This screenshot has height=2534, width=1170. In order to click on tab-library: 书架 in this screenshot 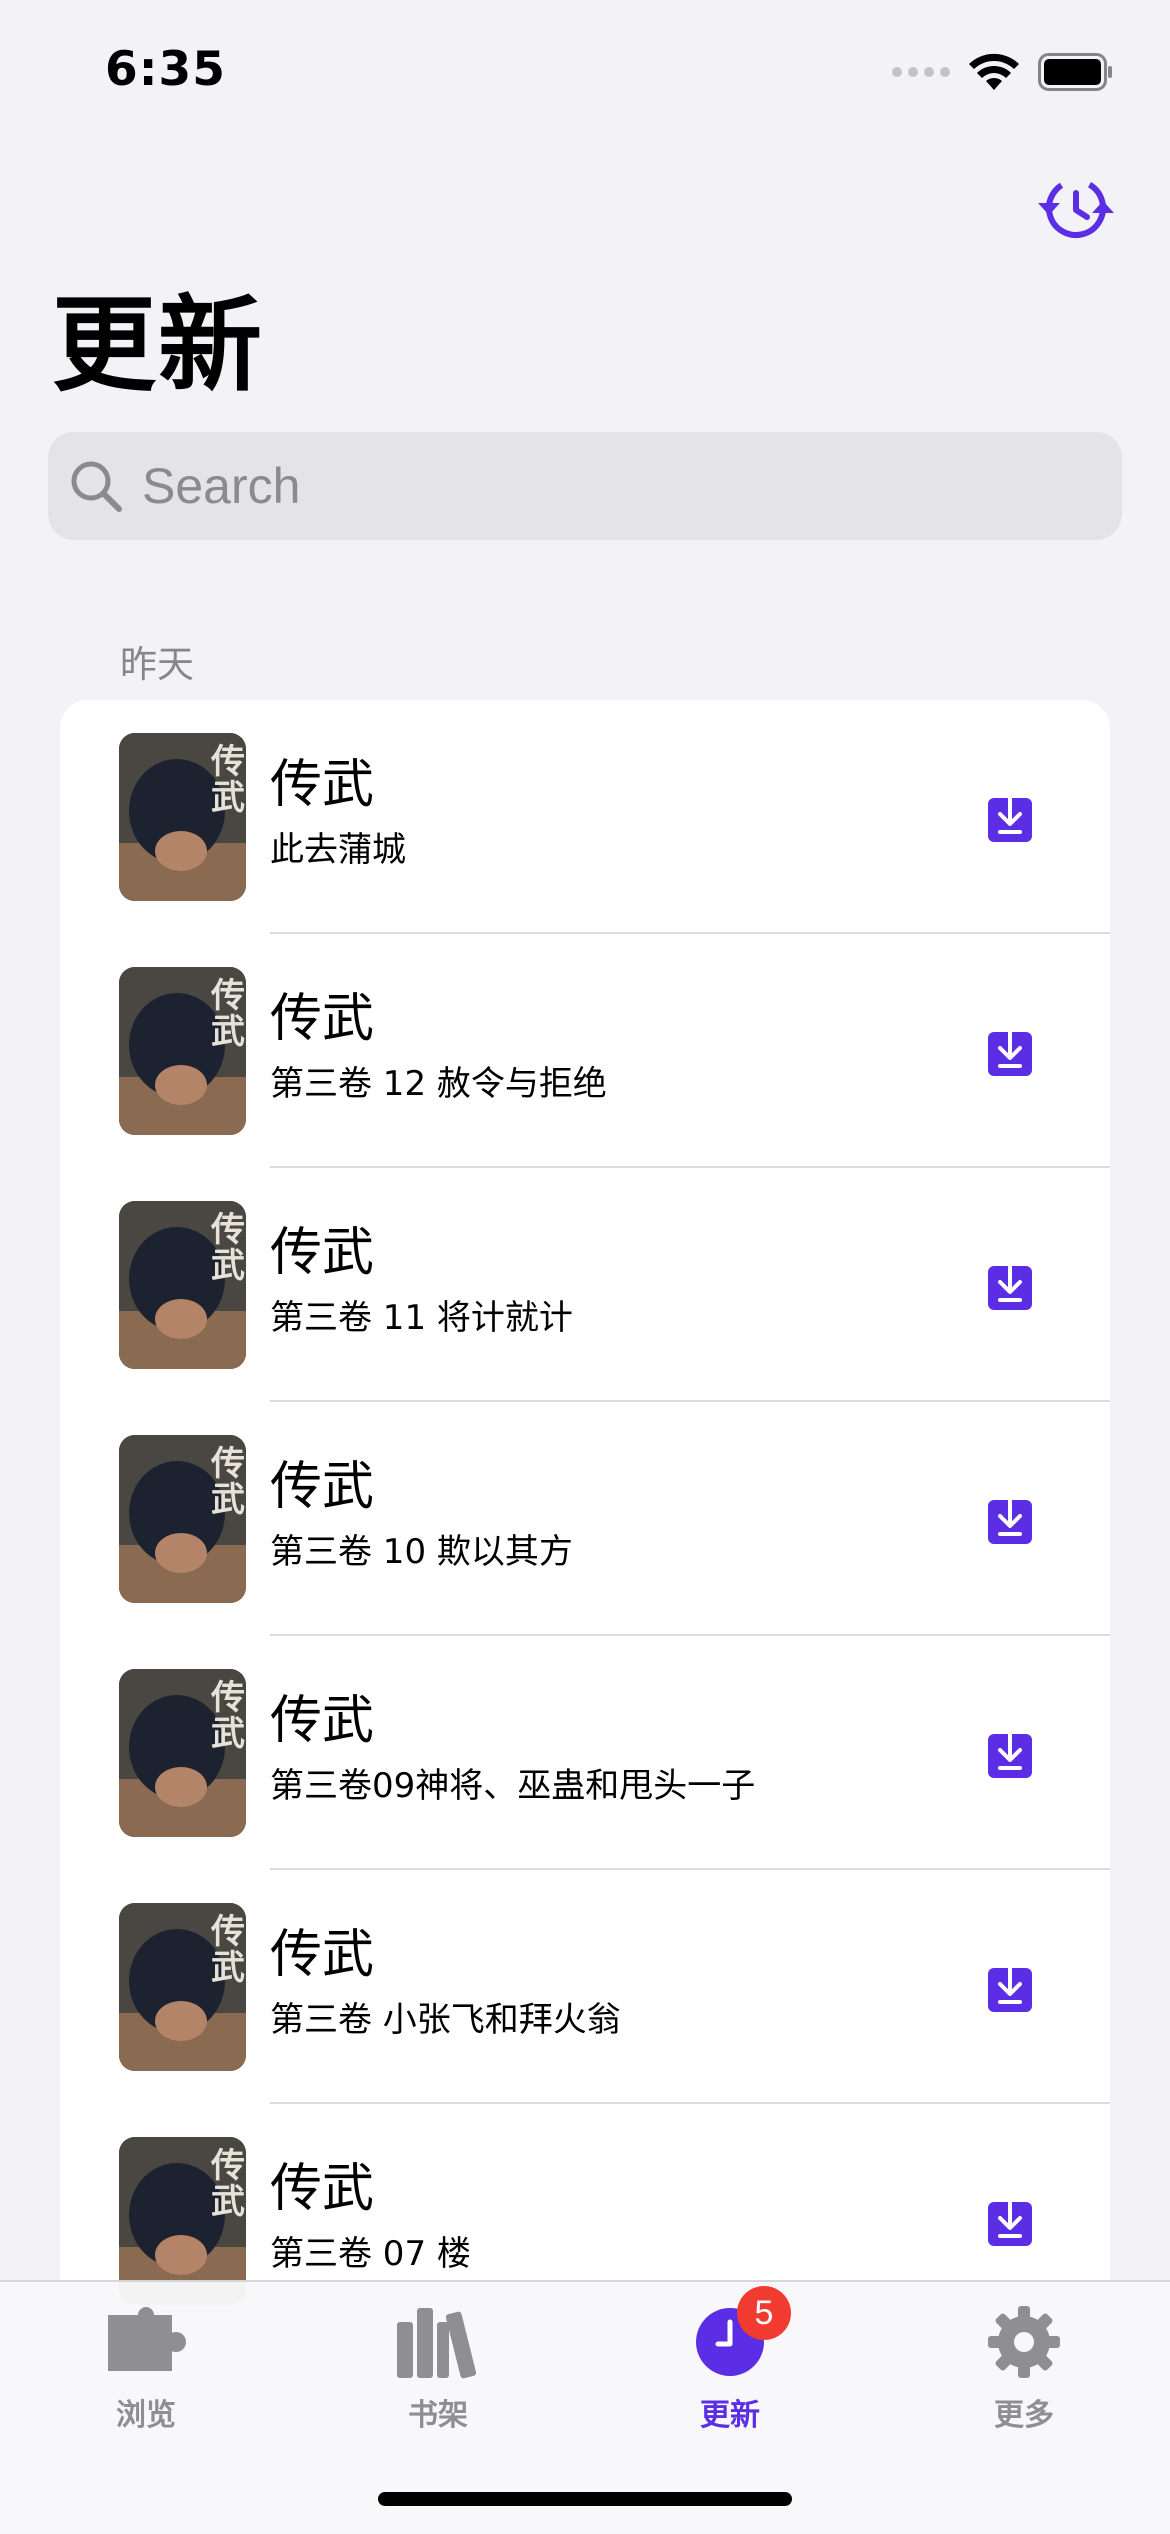, I will do `click(438, 2372)`.